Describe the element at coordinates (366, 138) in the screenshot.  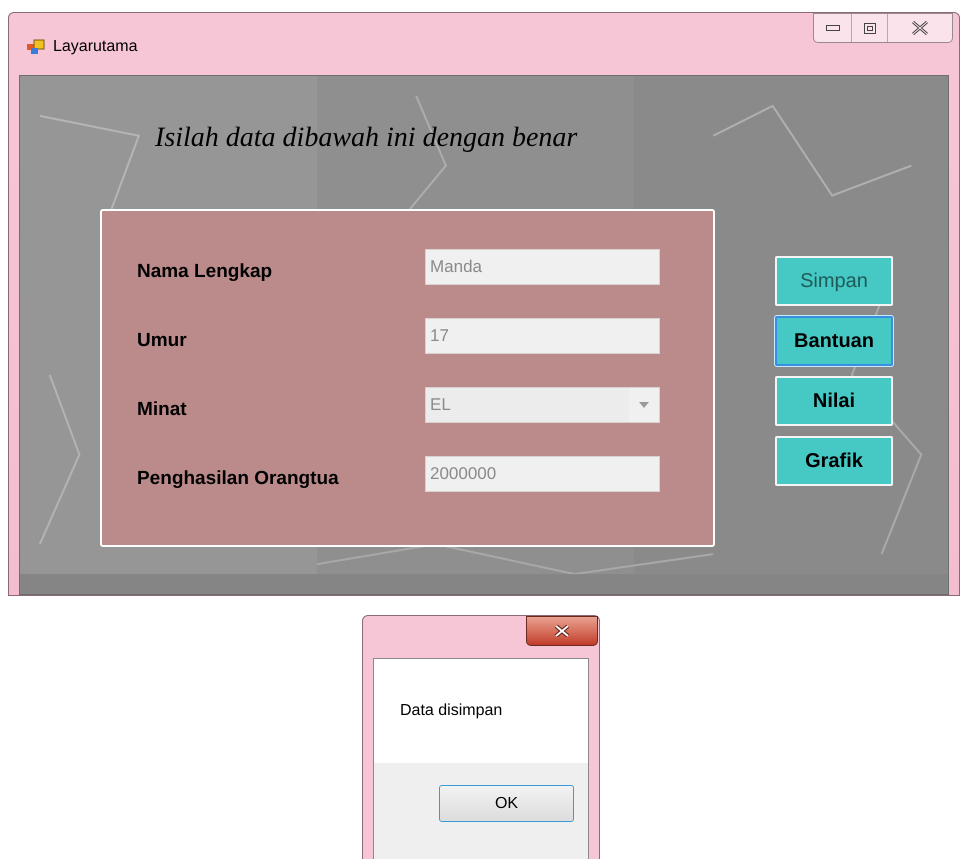
I see `heading: Isilah data dibawah ini dengan benar` at that location.